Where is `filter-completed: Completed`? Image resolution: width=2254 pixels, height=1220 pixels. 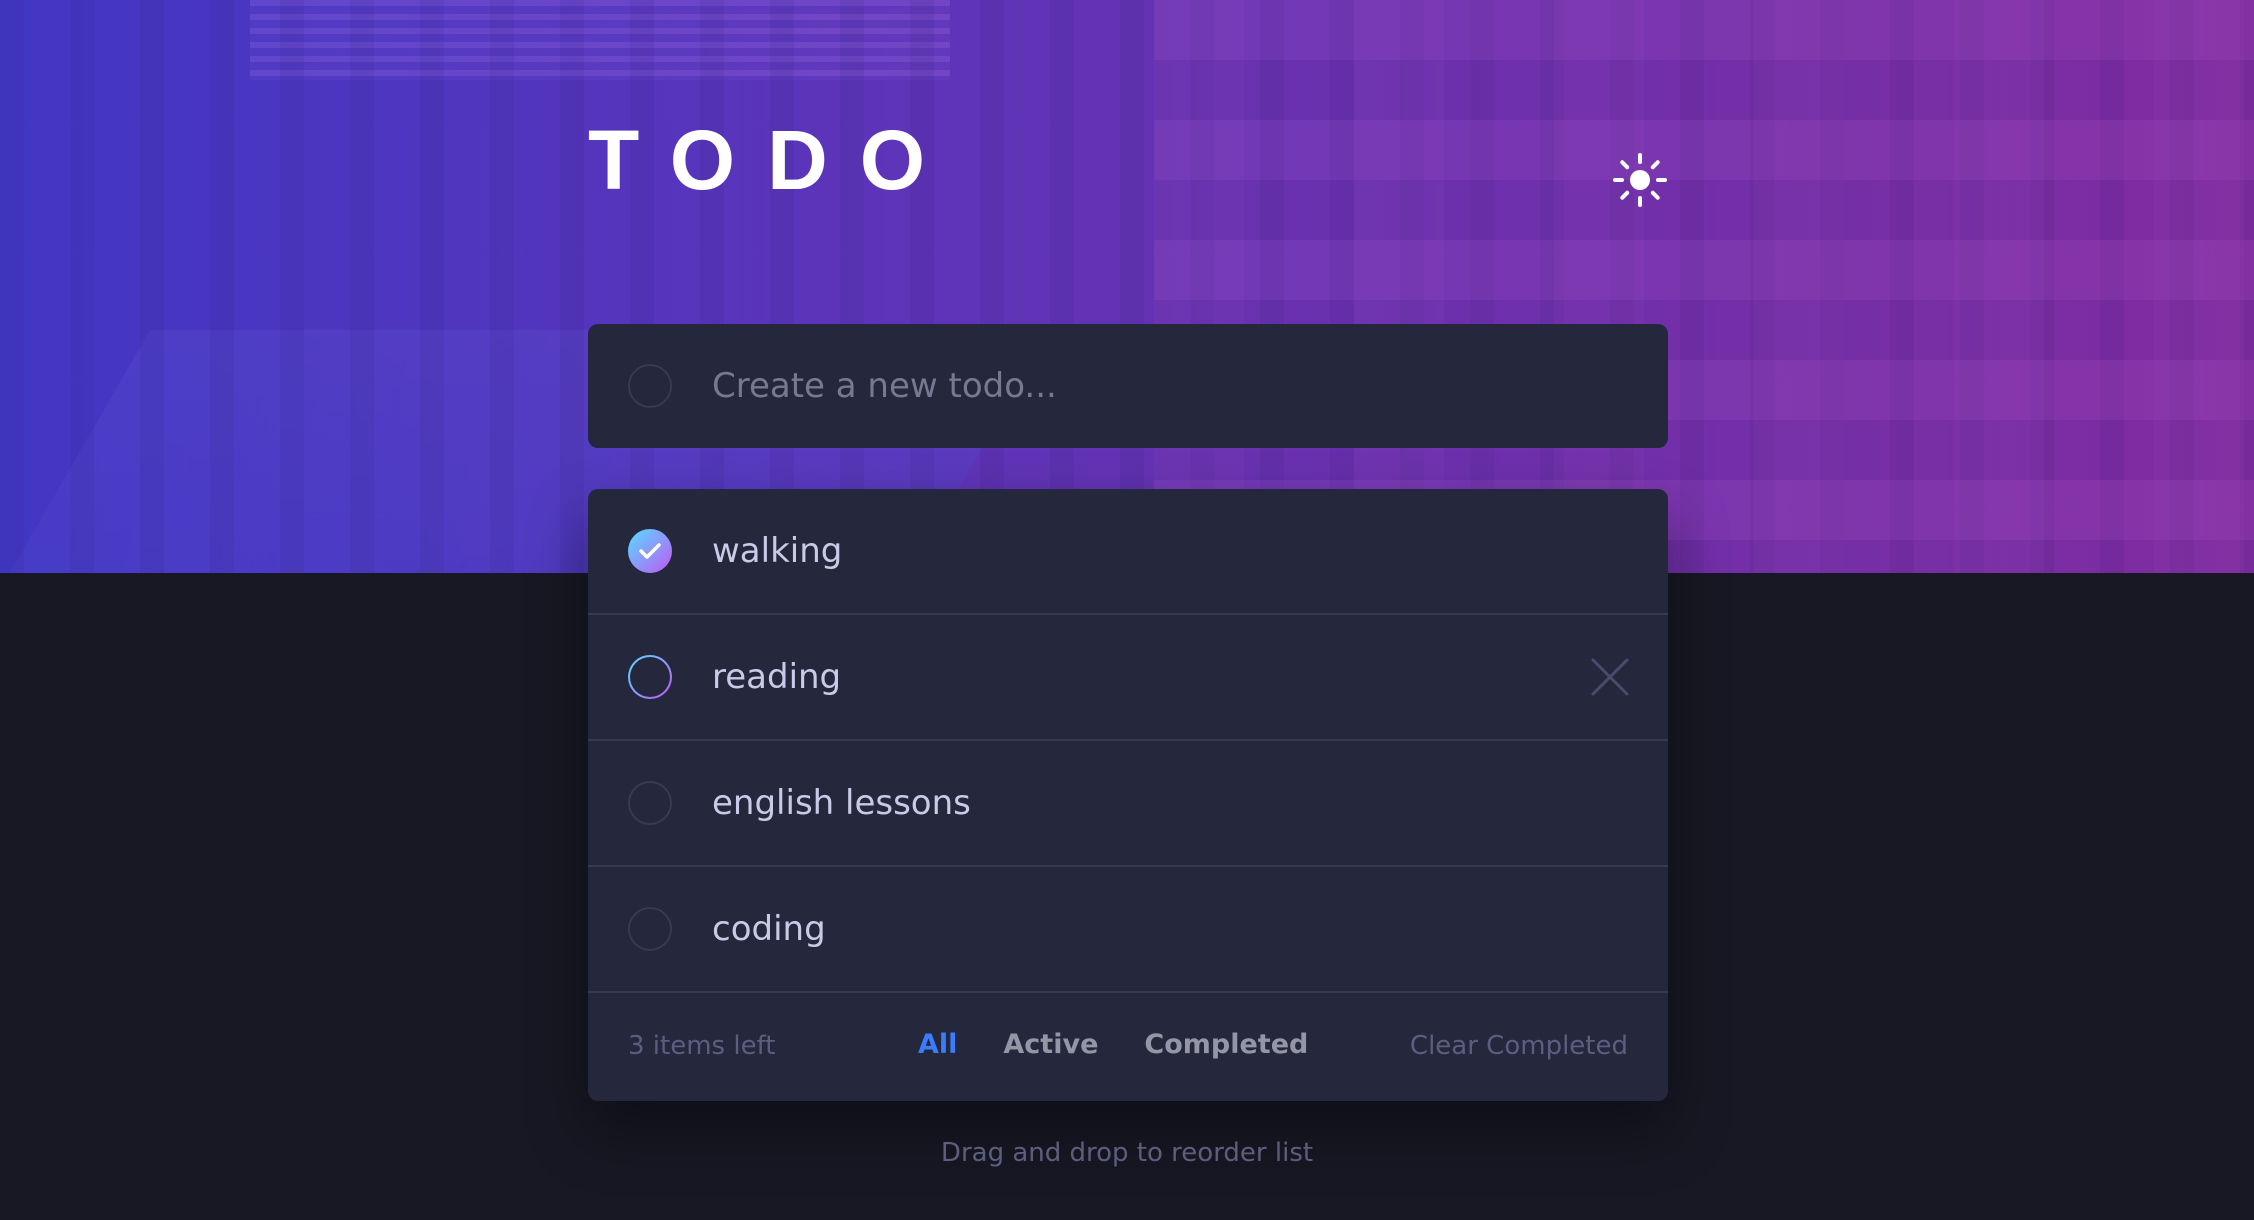
filter-completed: Completed is located at coordinates (1226, 1044).